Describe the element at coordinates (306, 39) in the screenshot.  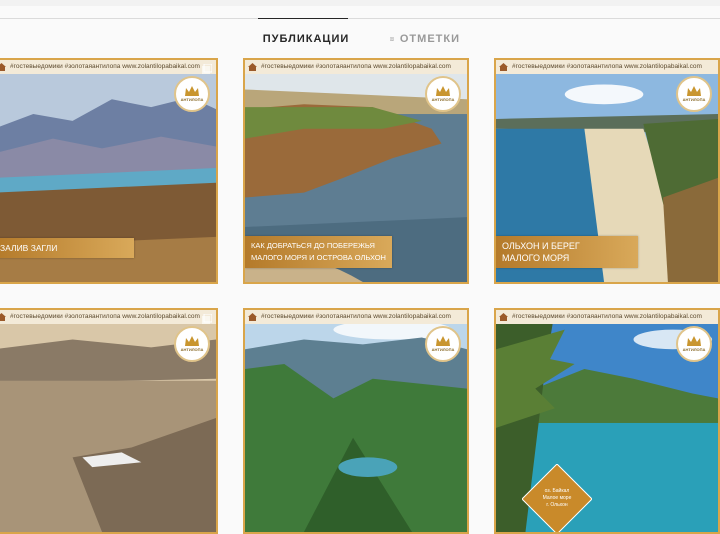
I see `tab-publications-label: ПУБЛИКАЦИИ` at that location.